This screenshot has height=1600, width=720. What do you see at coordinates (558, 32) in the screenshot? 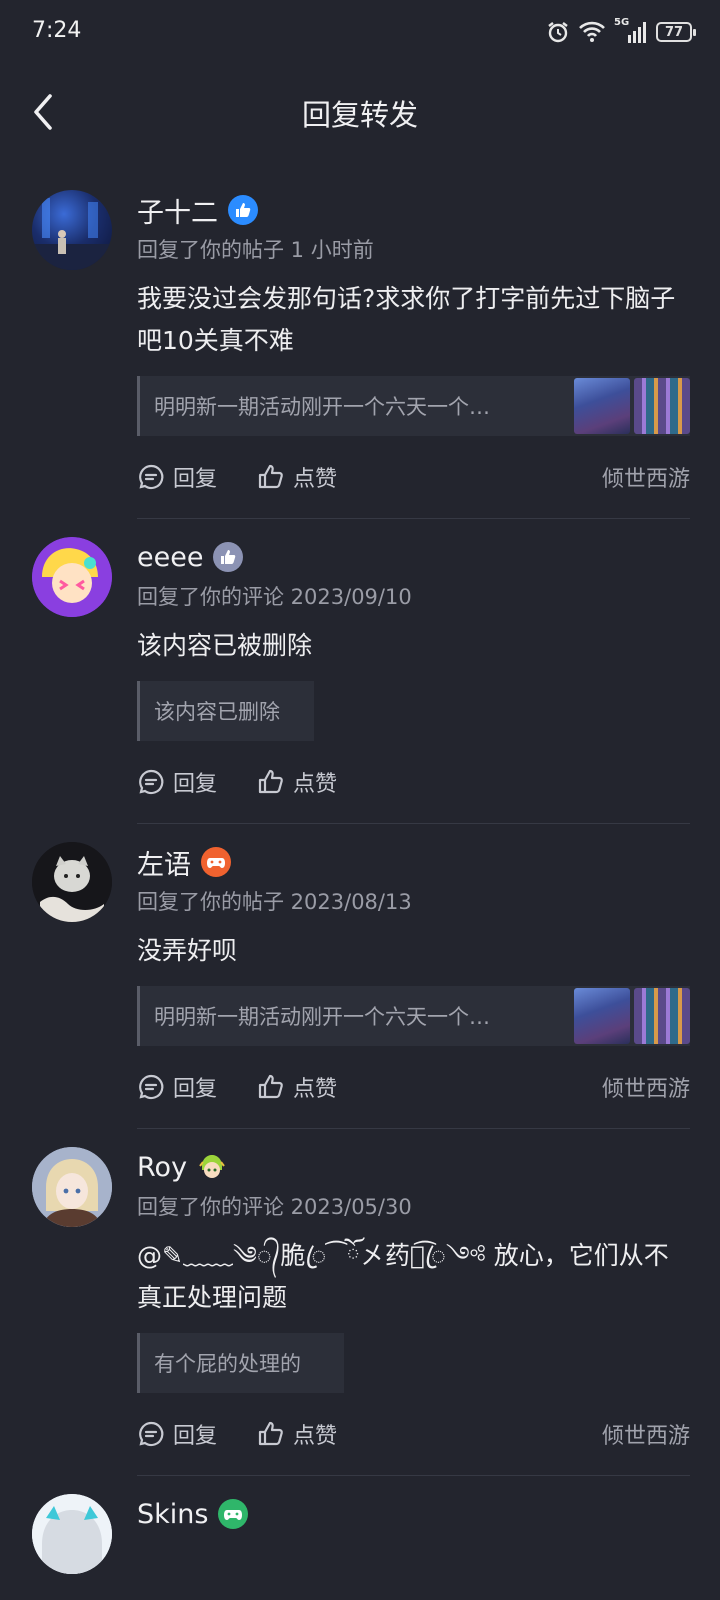
I see `alarm-icon` at bounding box center [558, 32].